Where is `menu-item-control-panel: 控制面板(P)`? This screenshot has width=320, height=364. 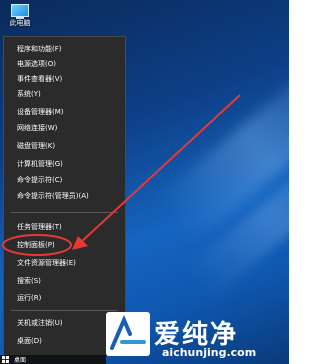
menu-item-control-panel: 控制面板(P) is located at coordinates (64, 245).